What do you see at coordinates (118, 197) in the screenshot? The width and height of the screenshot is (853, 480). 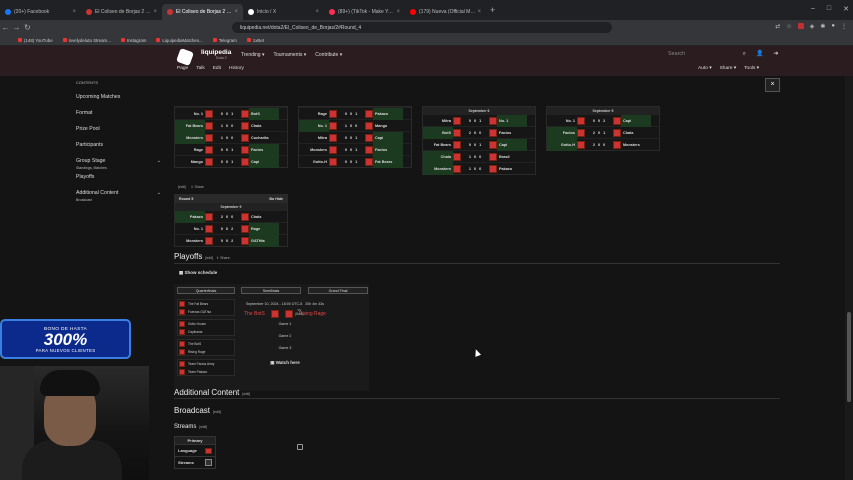 I see `toc-item: Additional Content Broadcast ⌄` at bounding box center [118, 197].